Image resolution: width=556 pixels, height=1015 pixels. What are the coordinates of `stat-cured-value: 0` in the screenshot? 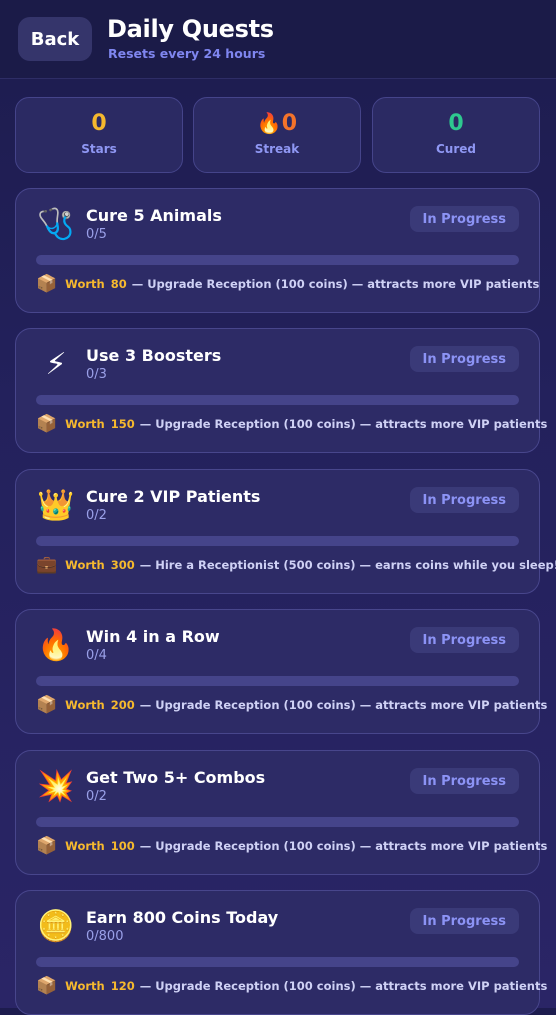 It's located at (456, 123).